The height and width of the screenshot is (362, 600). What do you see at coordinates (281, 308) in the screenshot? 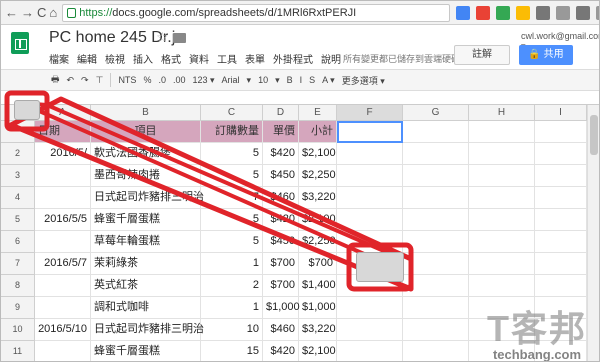
I see `price-cell: $1,000` at bounding box center [281, 308].